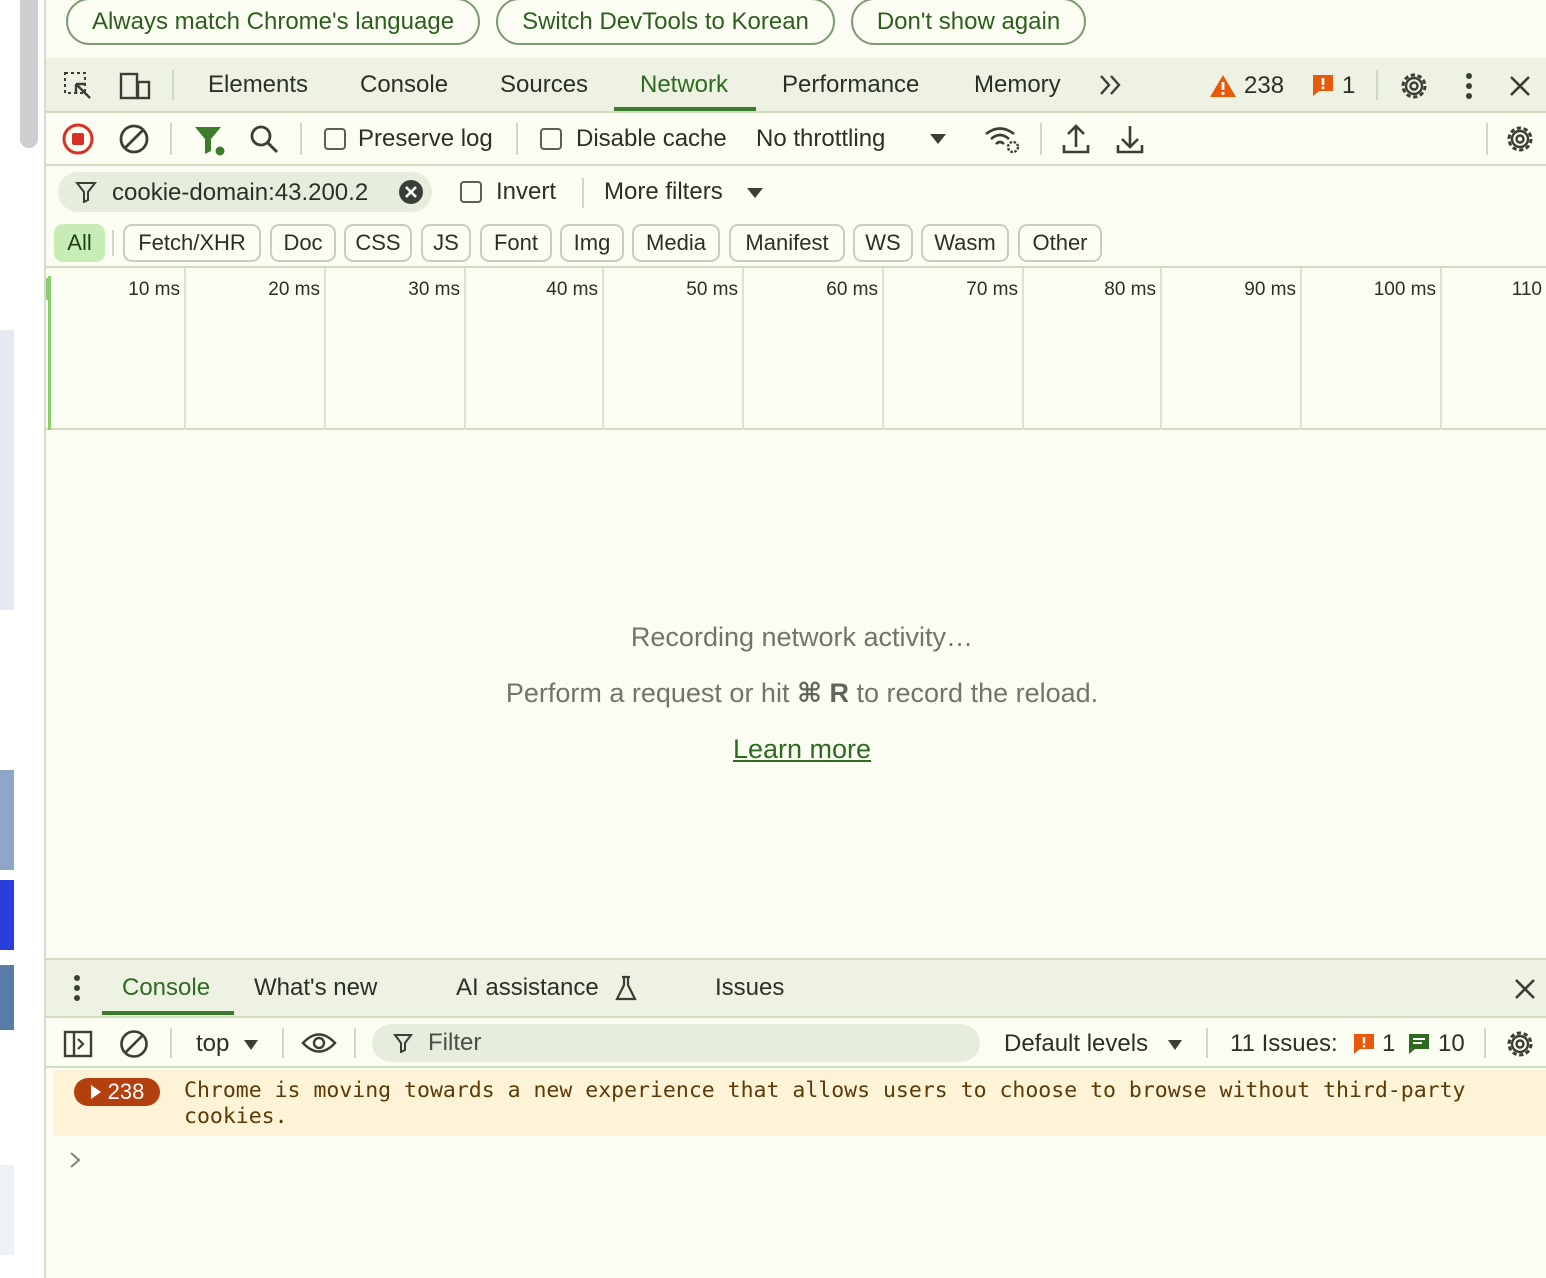 The height and width of the screenshot is (1278, 1546). Describe the element at coordinates (404, 84) in the screenshot. I see `tab-console: Console` at that location.